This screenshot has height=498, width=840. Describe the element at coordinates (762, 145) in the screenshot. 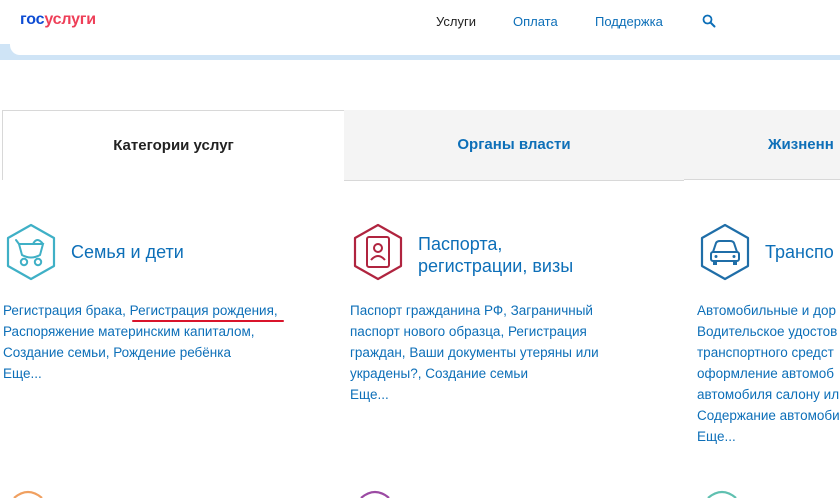

I see `tab-life-situations: Жизненн` at that location.